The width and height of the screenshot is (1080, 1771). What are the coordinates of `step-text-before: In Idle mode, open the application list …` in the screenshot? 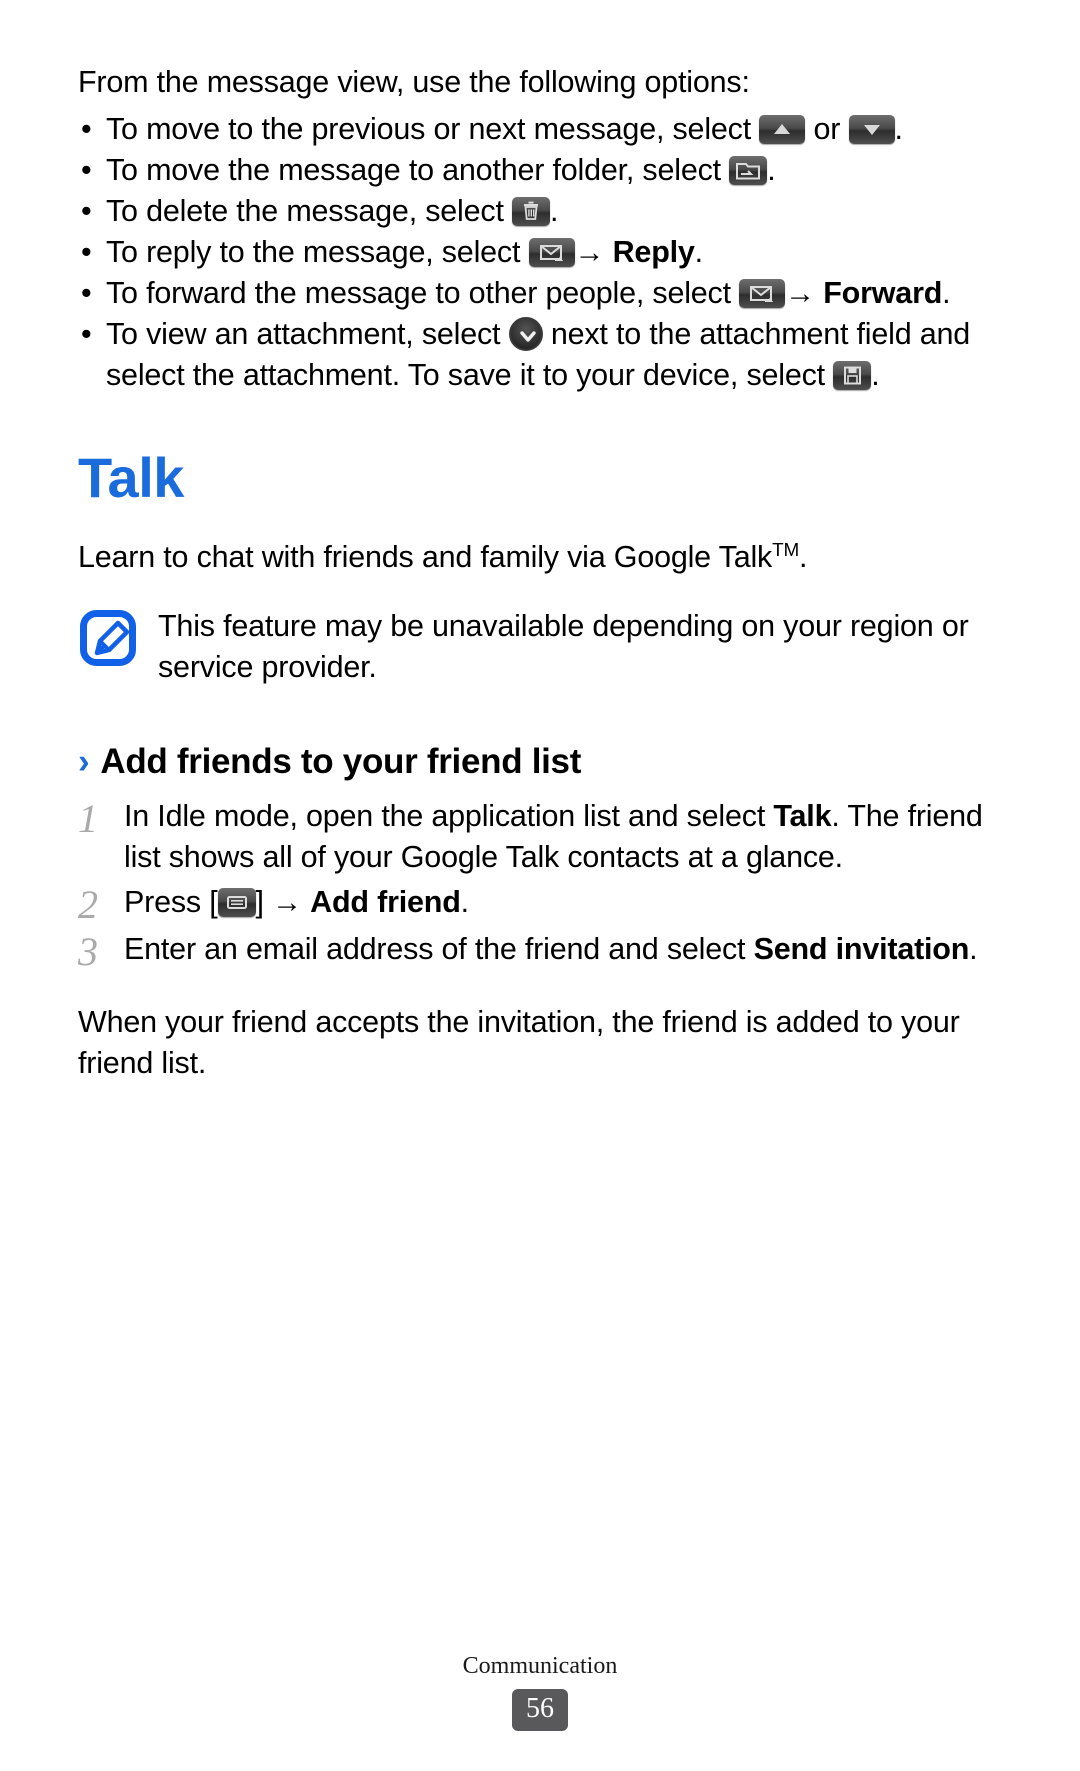 It's located at (449, 816).